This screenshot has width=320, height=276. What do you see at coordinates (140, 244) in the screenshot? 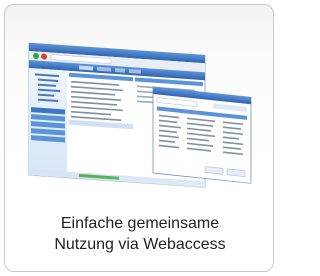
I see `caption-line-2: Nutzung via Webaccess` at bounding box center [140, 244].